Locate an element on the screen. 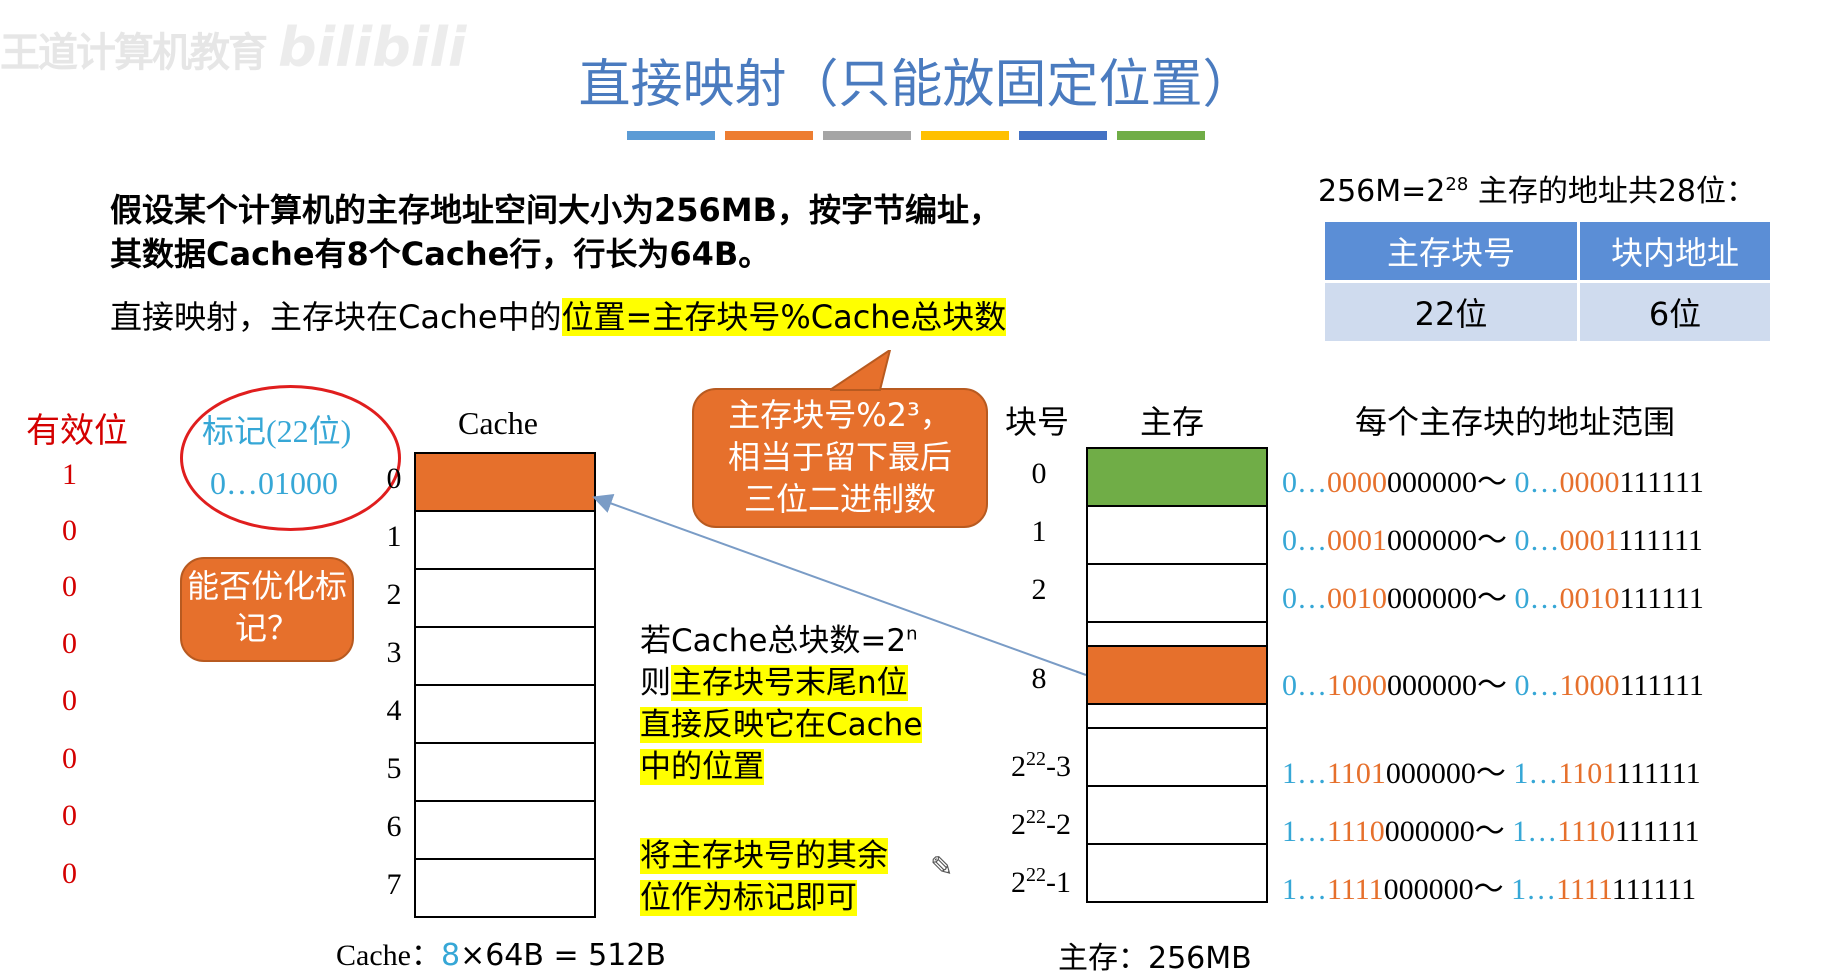 Image resolution: width=1833 pixels, height=977 pixels. range-start-index: 1110 is located at coordinates (1356, 831).